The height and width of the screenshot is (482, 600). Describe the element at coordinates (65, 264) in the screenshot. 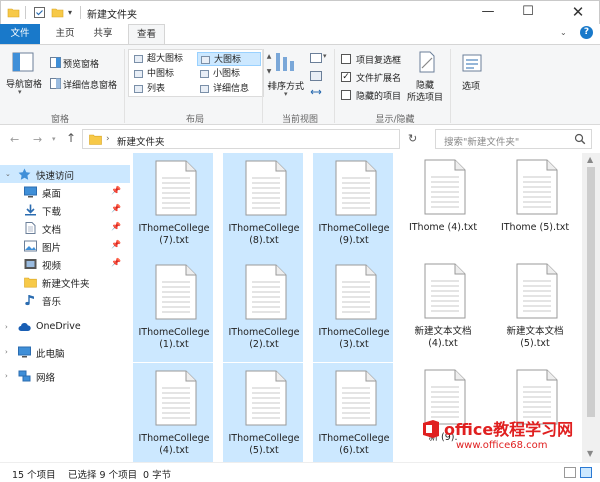

I see `sidebar-item-videos: 视频 📌` at that location.